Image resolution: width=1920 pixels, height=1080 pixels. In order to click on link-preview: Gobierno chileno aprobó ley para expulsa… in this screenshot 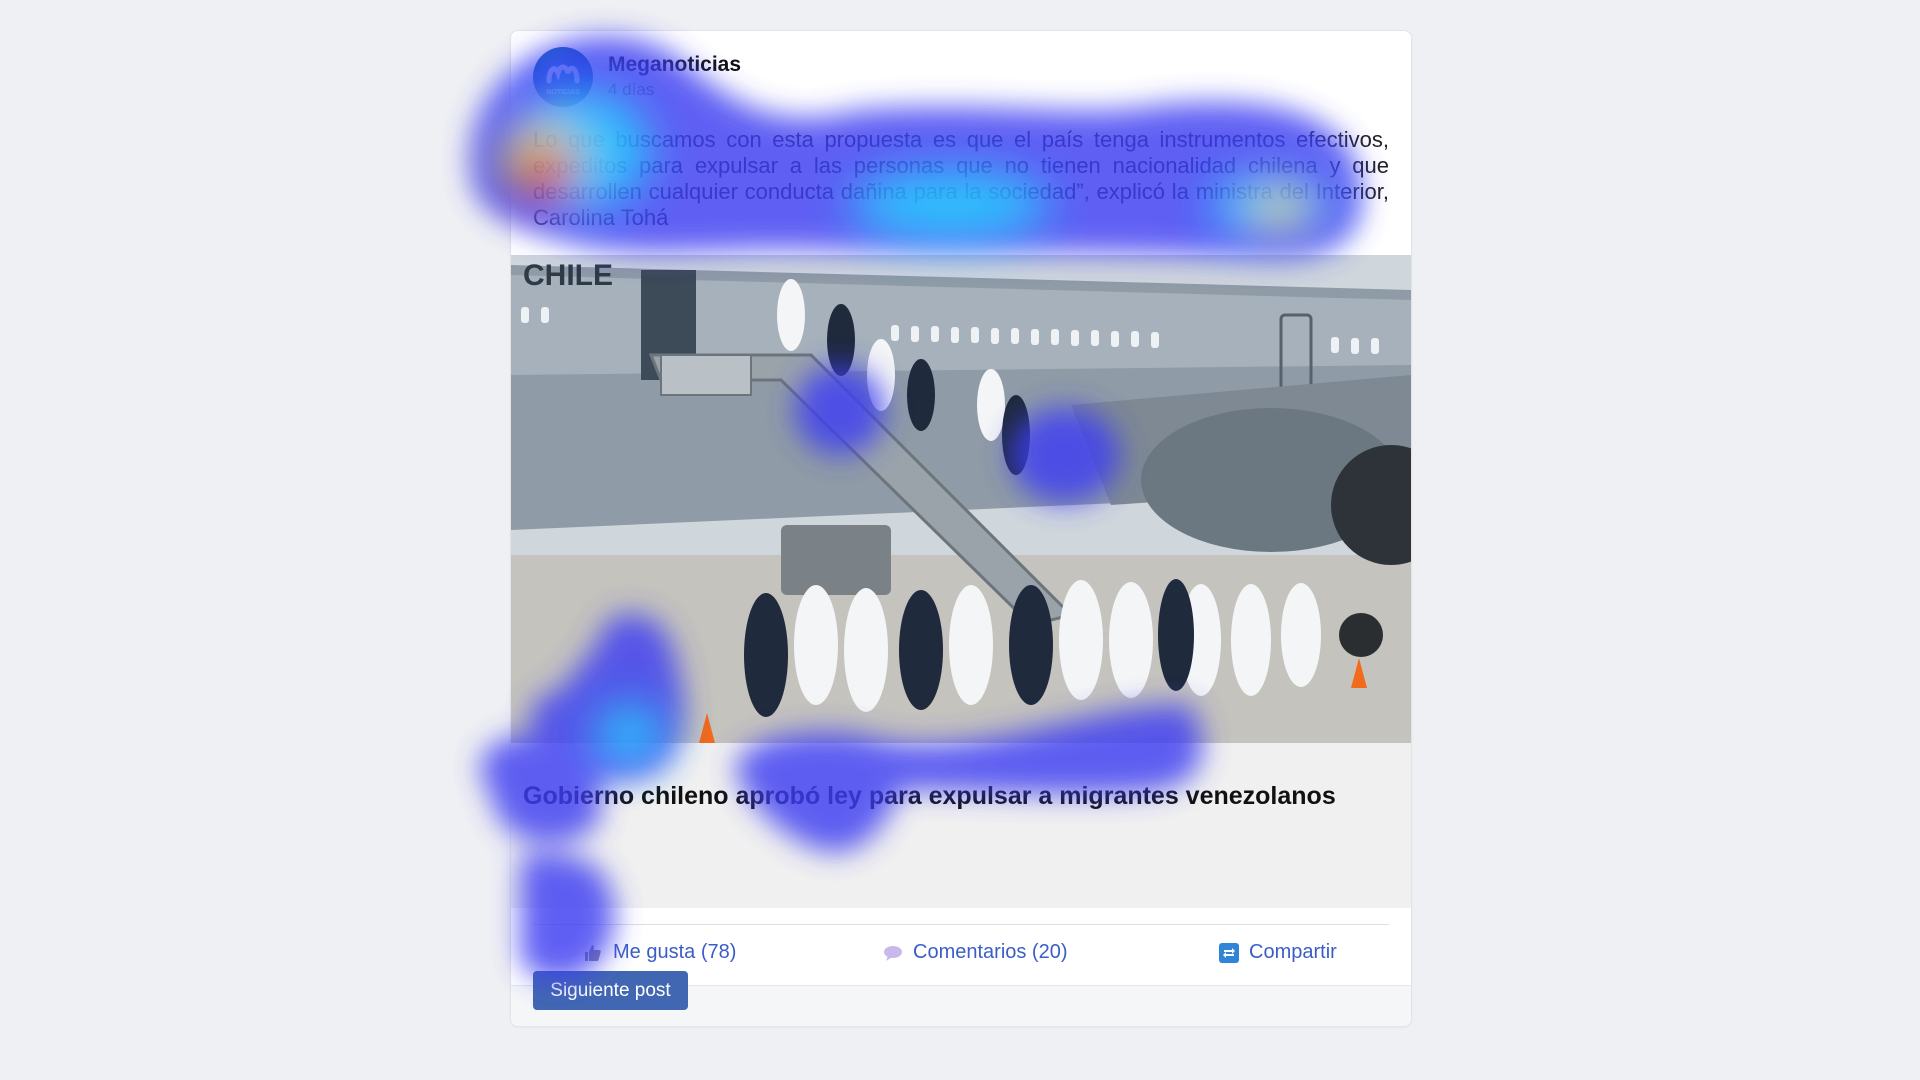, I will do `click(961, 825)`.